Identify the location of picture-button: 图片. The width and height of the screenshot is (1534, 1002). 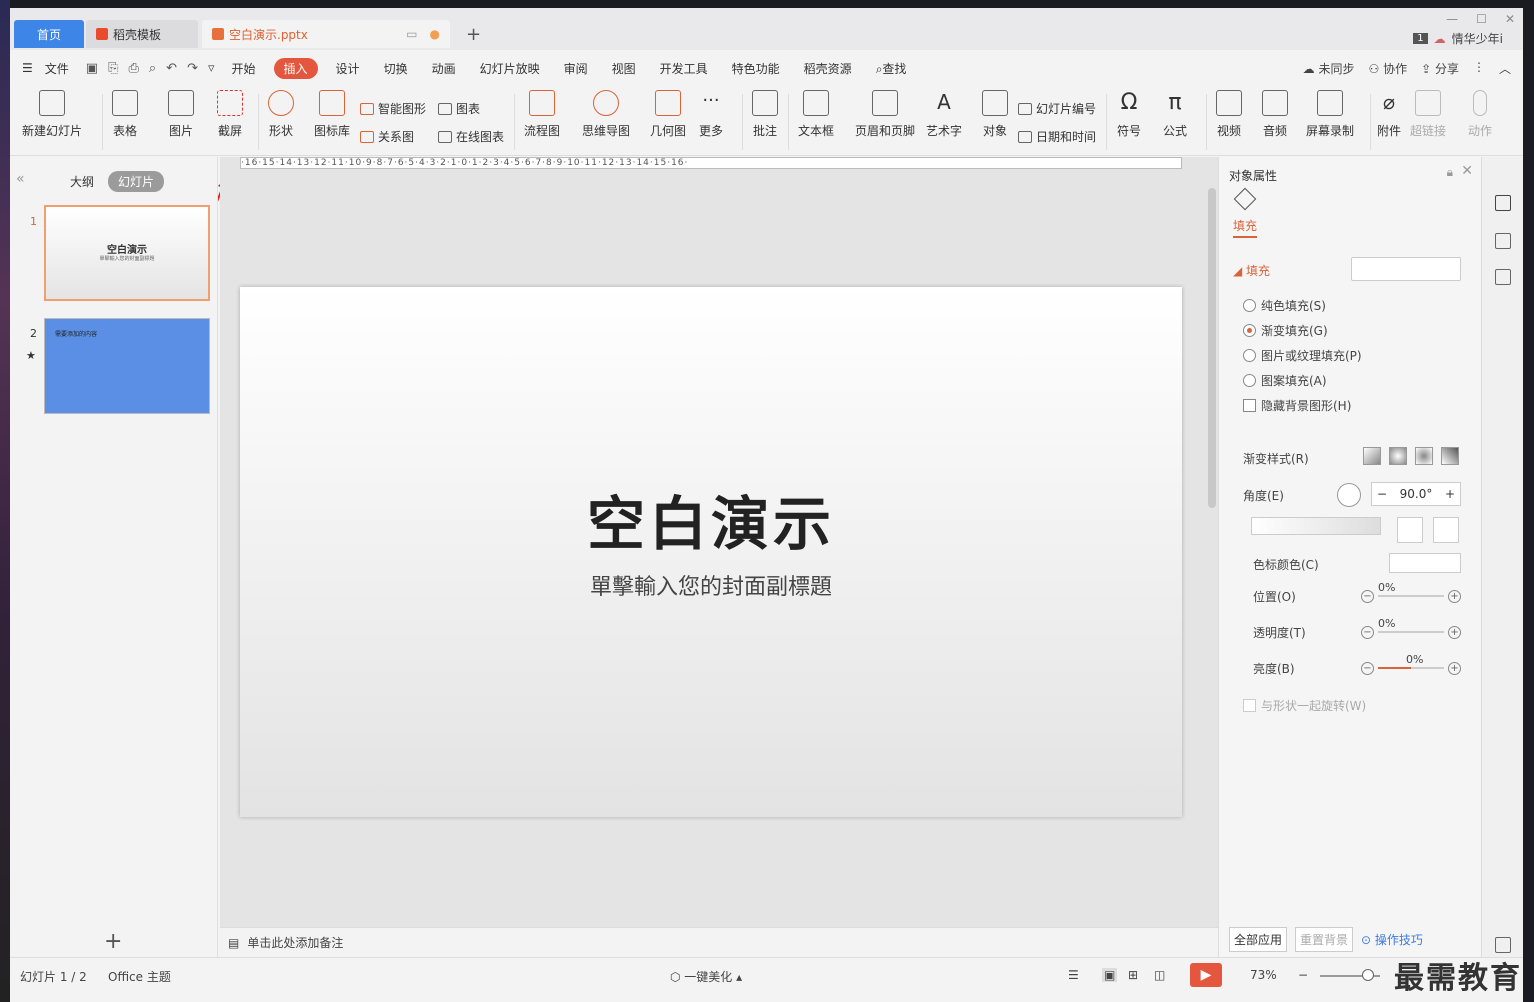
(181, 114).